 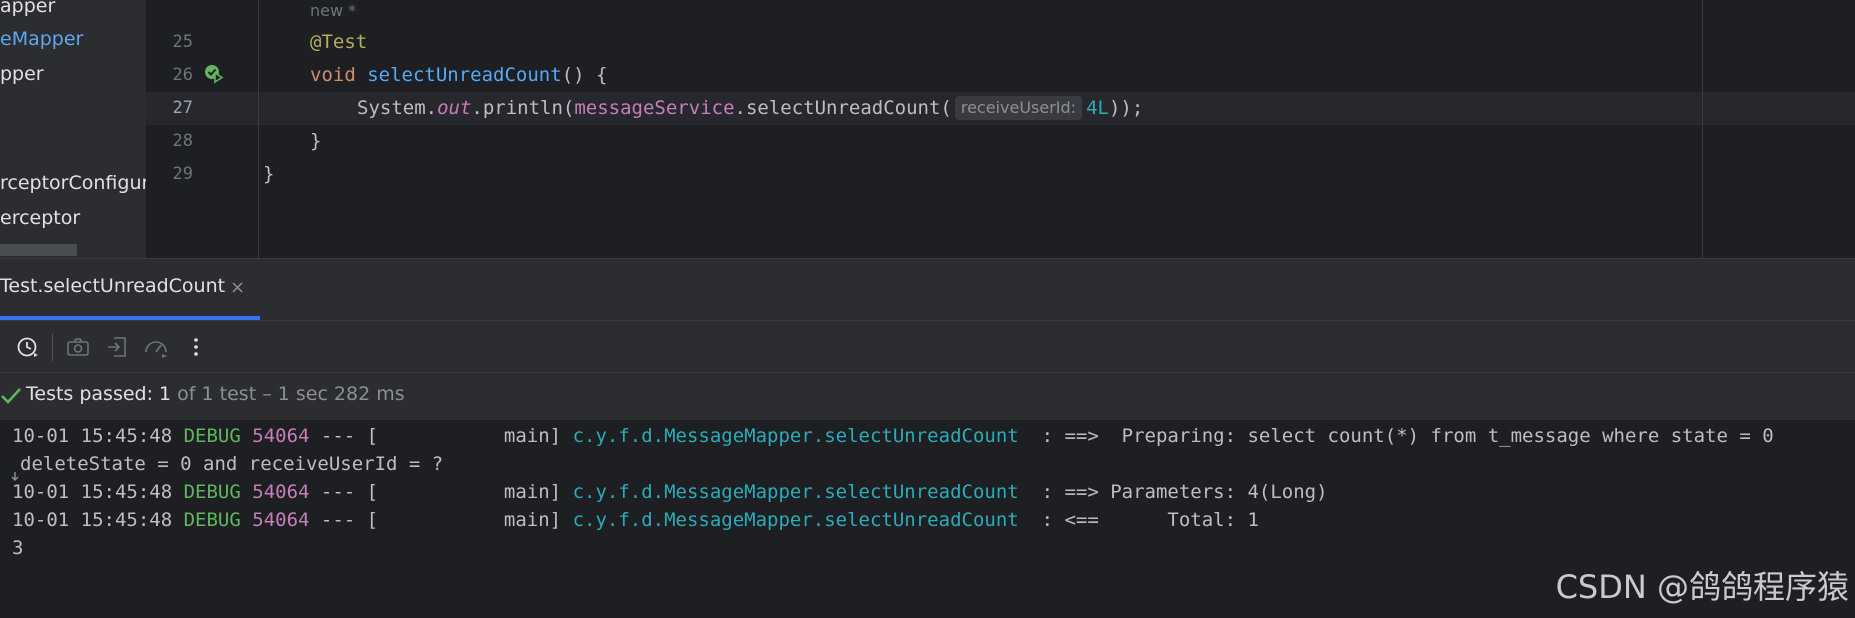 I want to click on console-line: 3, so click(x=18, y=548).